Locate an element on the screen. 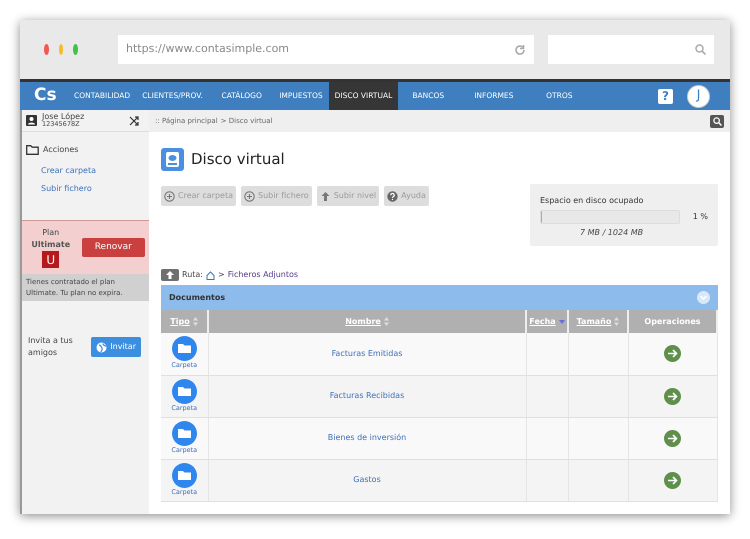  user-name: Jose López is located at coordinates (63, 116).